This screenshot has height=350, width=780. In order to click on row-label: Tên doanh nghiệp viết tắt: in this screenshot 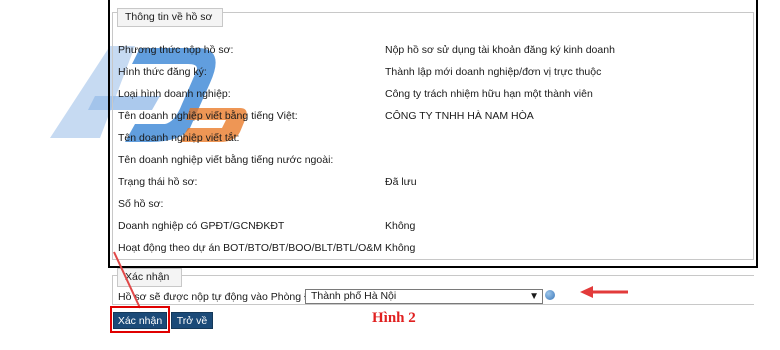, I will do `click(179, 138)`.